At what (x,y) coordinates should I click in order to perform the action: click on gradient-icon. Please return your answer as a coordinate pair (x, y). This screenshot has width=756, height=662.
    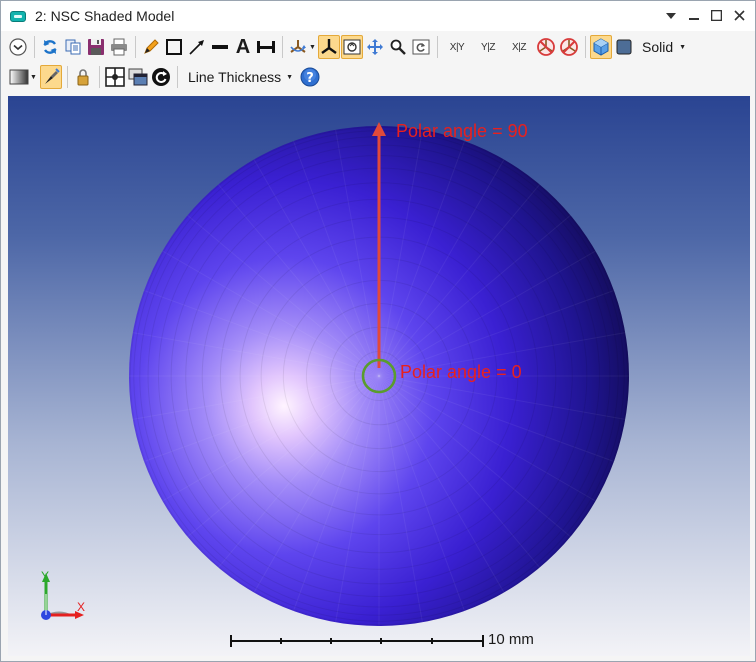
    Looking at the image, I should click on (19, 77).